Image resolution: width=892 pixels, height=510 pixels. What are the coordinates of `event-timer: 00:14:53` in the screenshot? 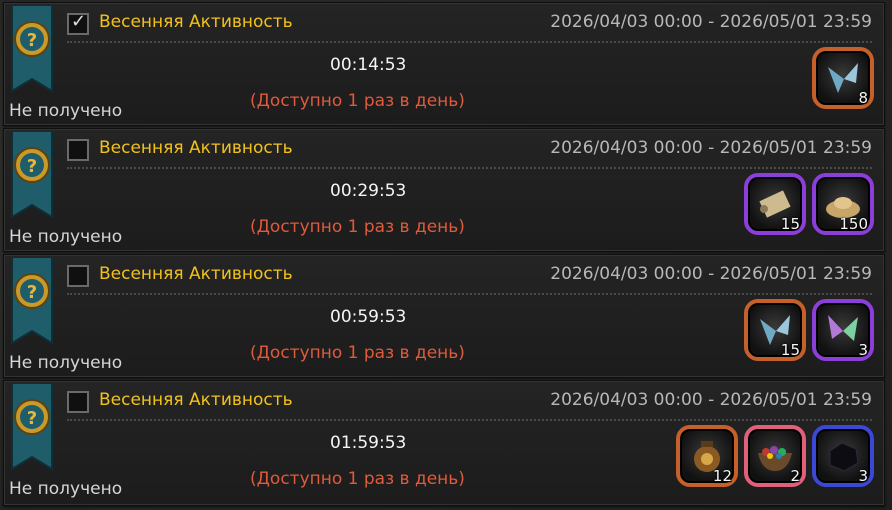 It's located at (368, 65).